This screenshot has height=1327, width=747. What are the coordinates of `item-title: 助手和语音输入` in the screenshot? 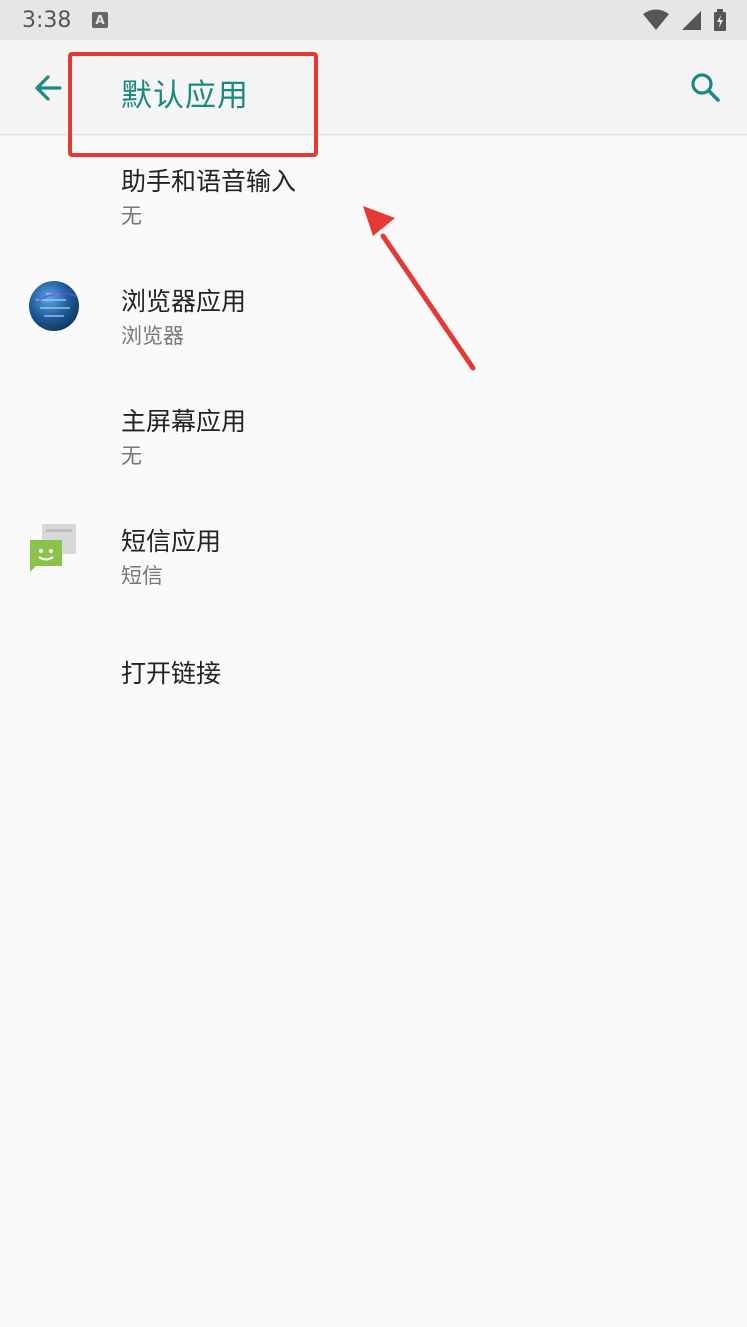 It's located at (209, 181).